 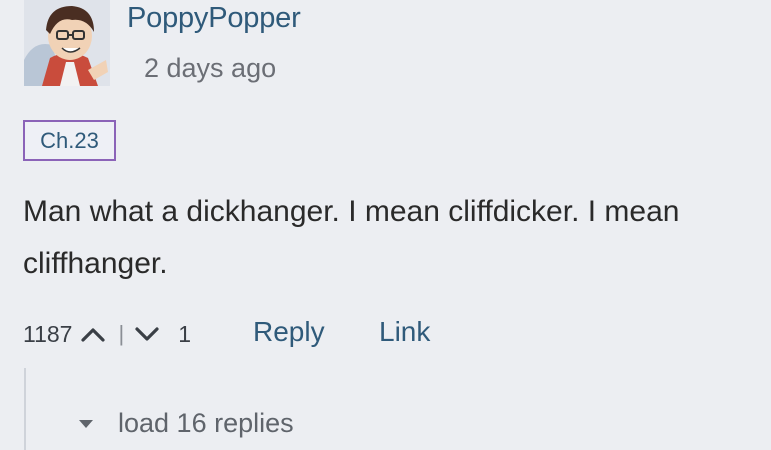 I want to click on comment-timestamp: 2 days ago, so click(x=210, y=68).